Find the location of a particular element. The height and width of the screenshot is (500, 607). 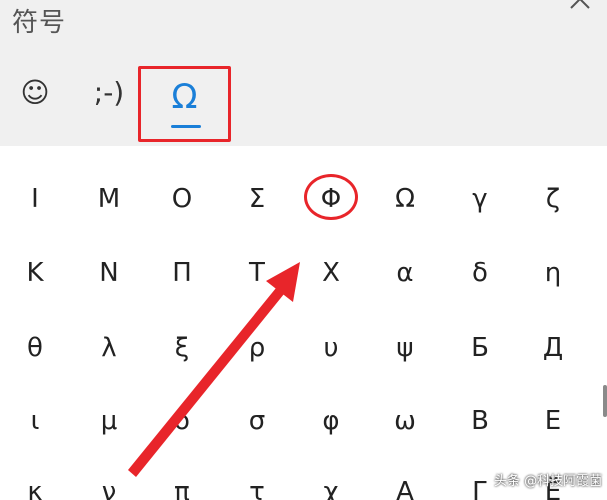

symbol-cell: Е is located at coordinates (553, 421).